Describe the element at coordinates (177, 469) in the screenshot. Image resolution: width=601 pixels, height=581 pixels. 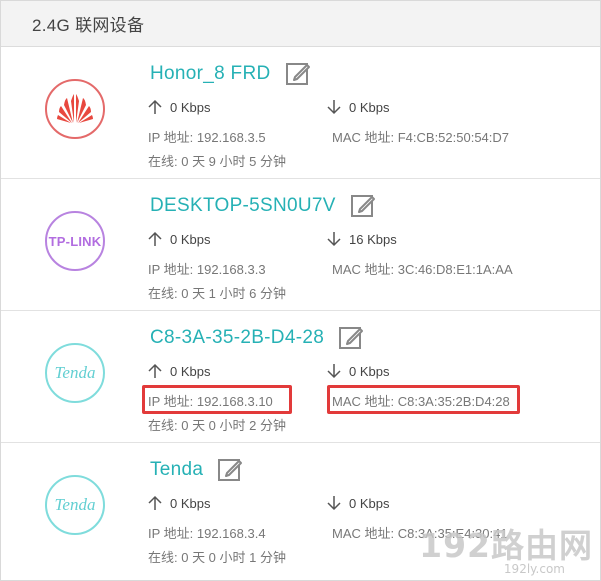
I see `device-name: Tenda` at that location.